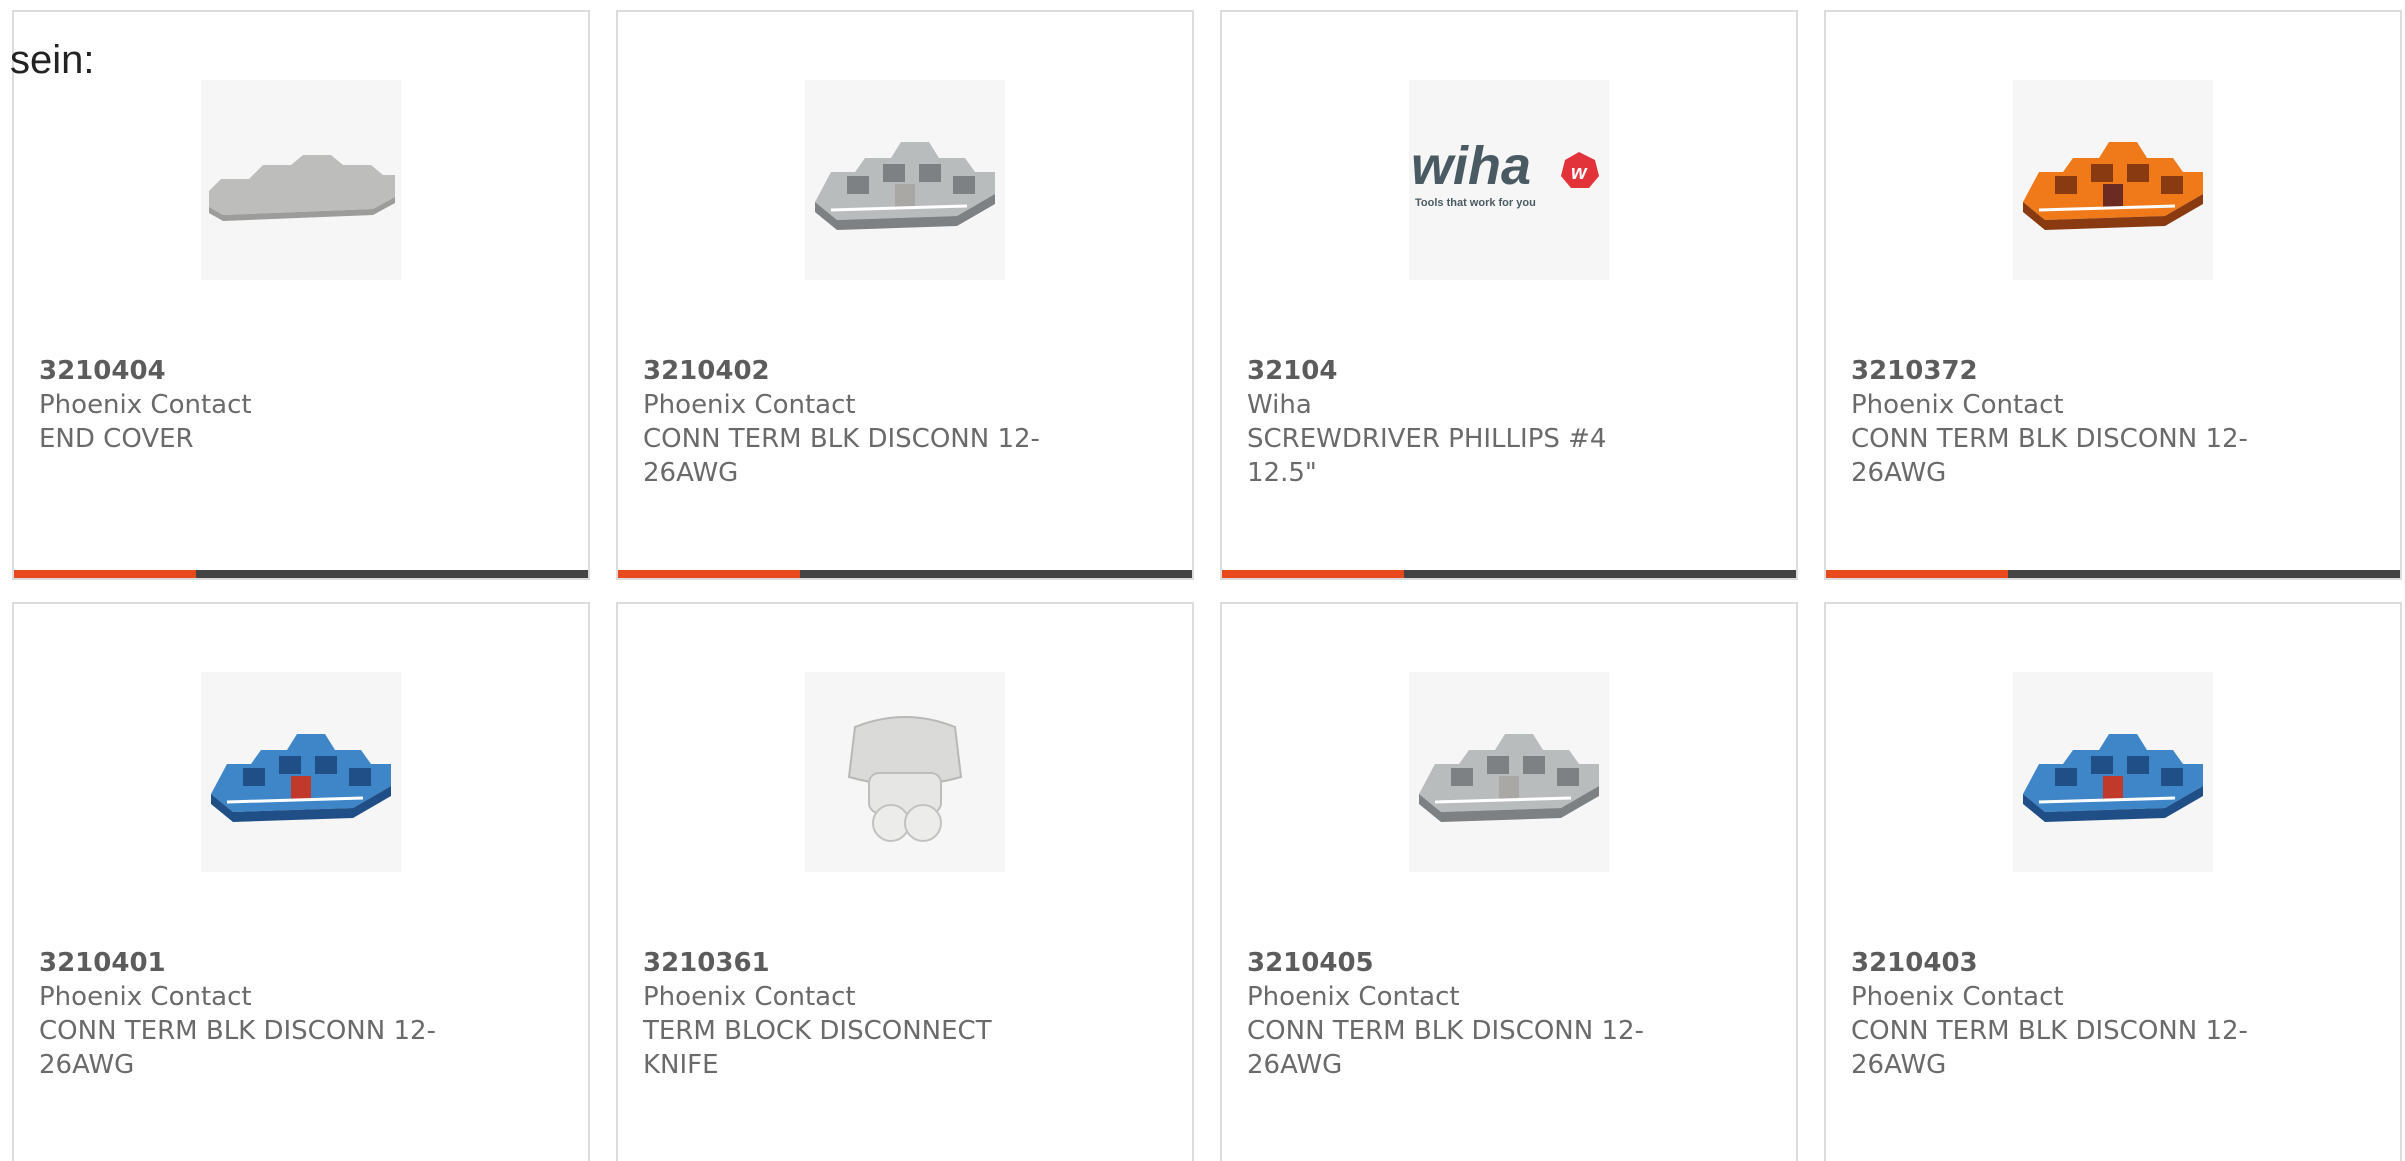 Image resolution: width=2405 pixels, height=1161 pixels. What do you see at coordinates (1447, 422) in the screenshot?
I see `product-info: 32104 Wiha SCREWDRIVER PHILLIPS #4 12.5"` at bounding box center [1447, 422].